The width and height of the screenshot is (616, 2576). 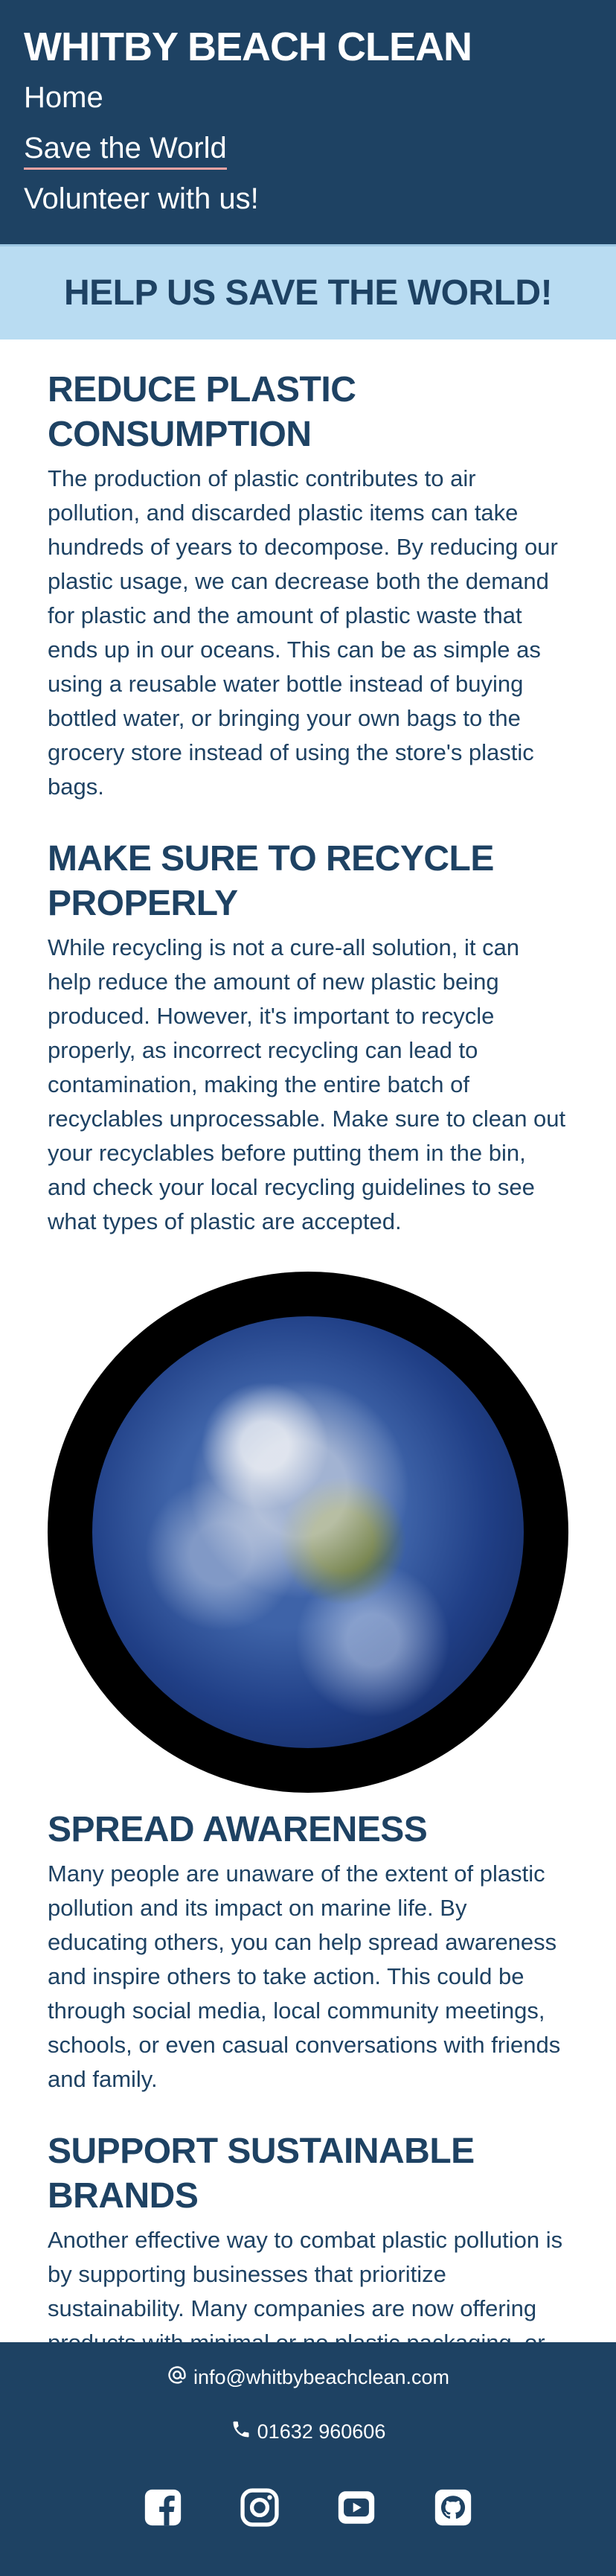 What do you see at coordinates (177, 2378) in the screenshot?
I see `at-icon` at bounding box center [177, 2378].